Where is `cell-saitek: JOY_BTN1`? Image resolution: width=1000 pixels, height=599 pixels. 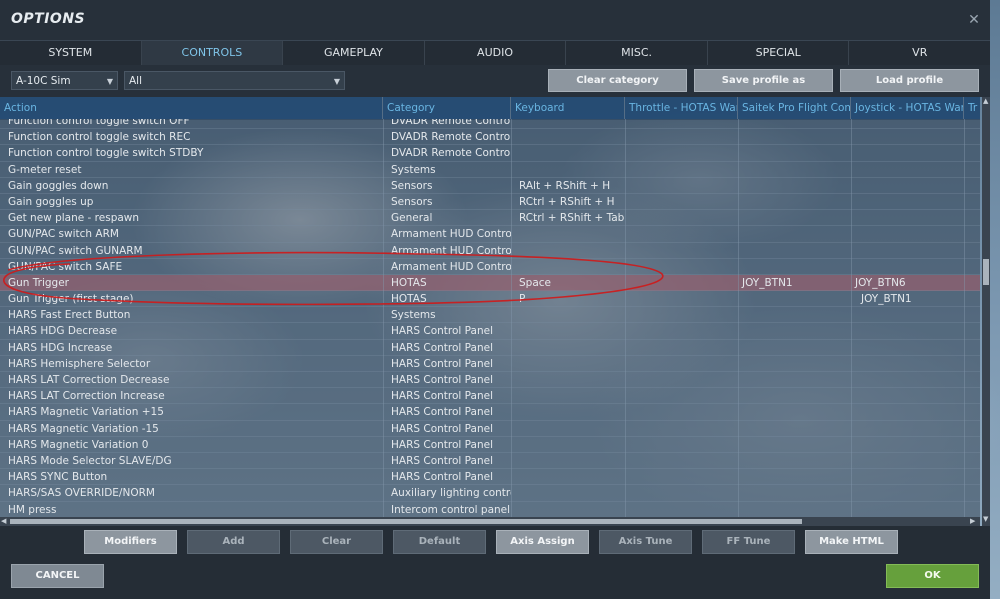
cell-saitek: JOY_BTN1 is located at coordinates (794, 283).